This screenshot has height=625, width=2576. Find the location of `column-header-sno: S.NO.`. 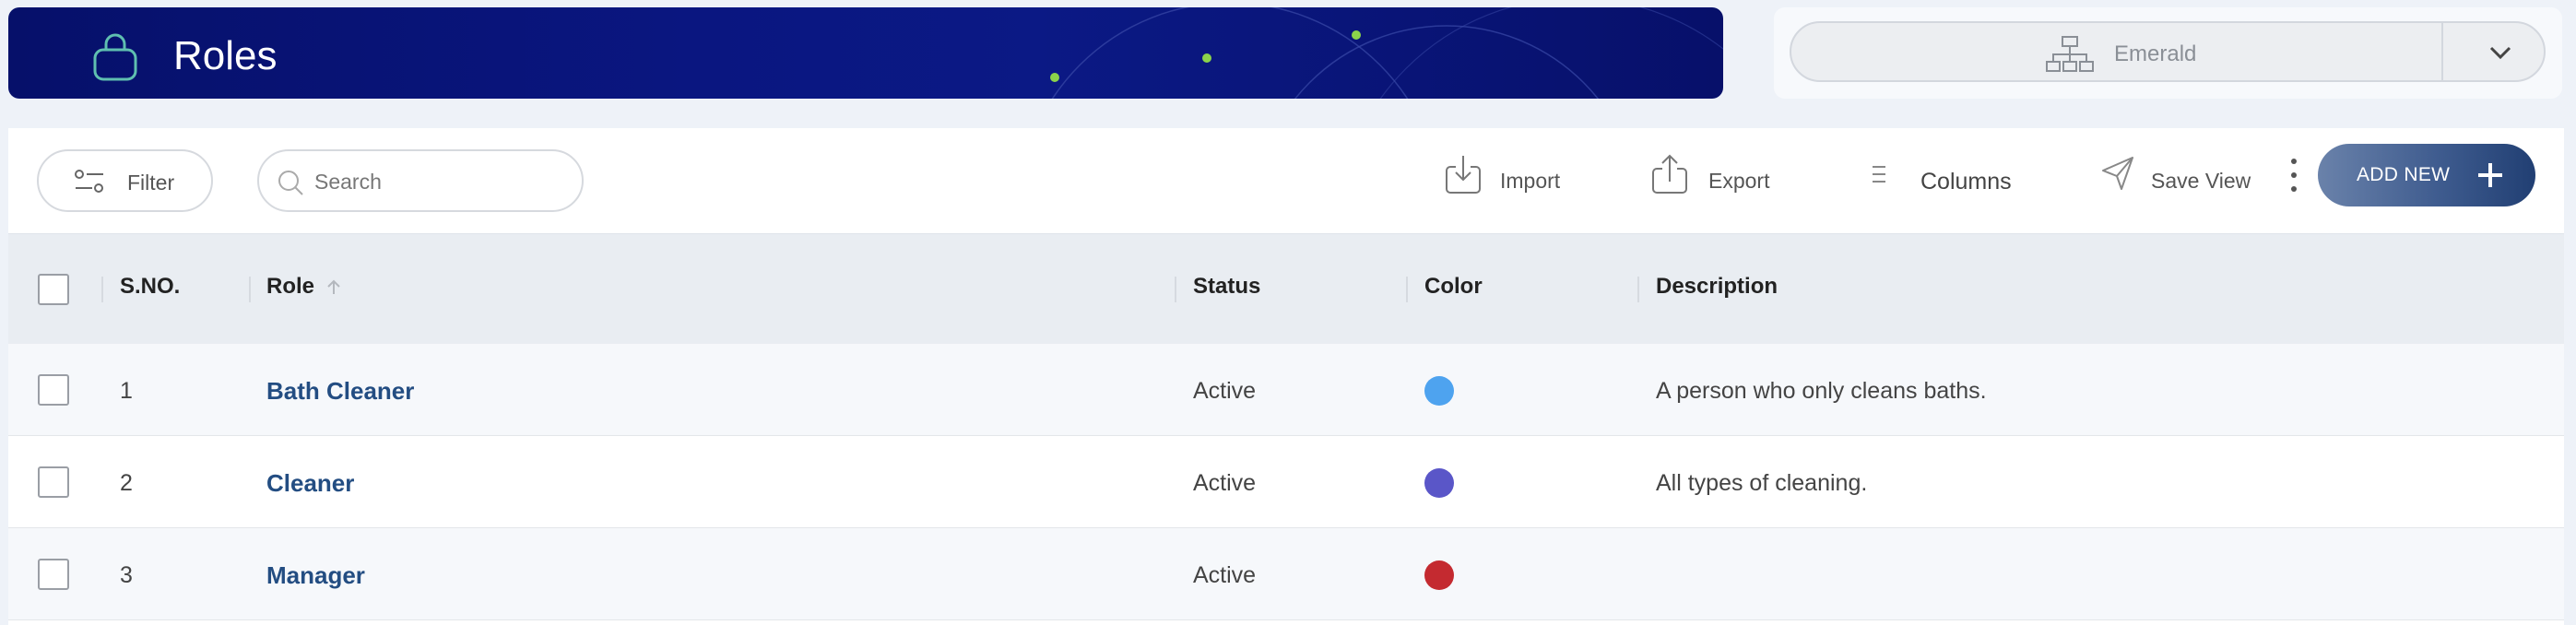

column-header-sno: S.NO. is located at coordinates (150, 287).